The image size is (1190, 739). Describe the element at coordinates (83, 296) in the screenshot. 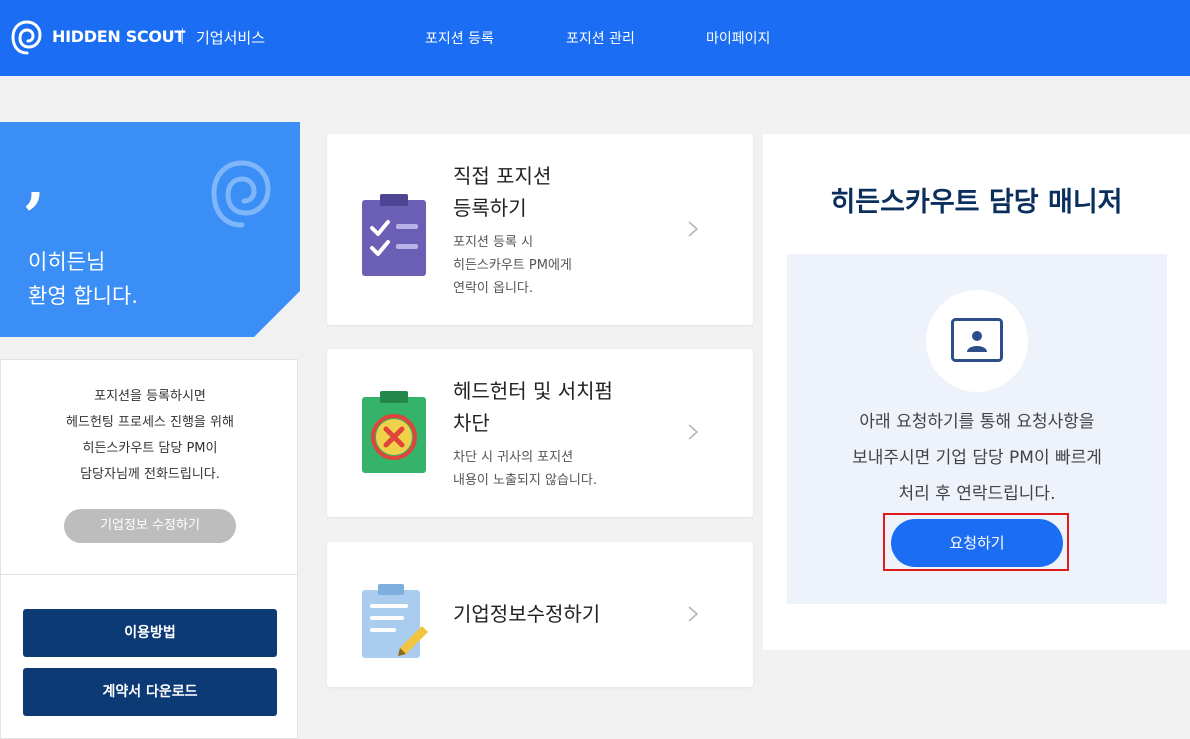

I see `welcome-message: 환영 합니다.` at that location.